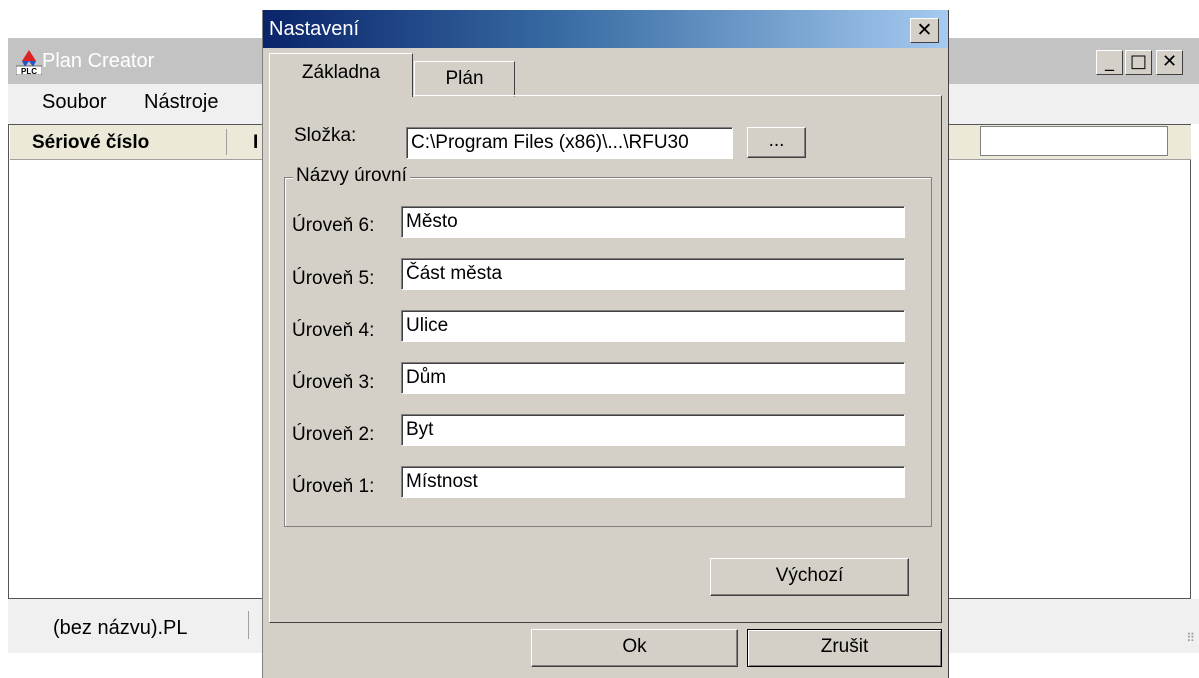 This screenshot has height=678, width=1199. Describe the element at coordinates (333, 486) in the screenshot. I see `level-1-label: Úroveň 1:` at that location.